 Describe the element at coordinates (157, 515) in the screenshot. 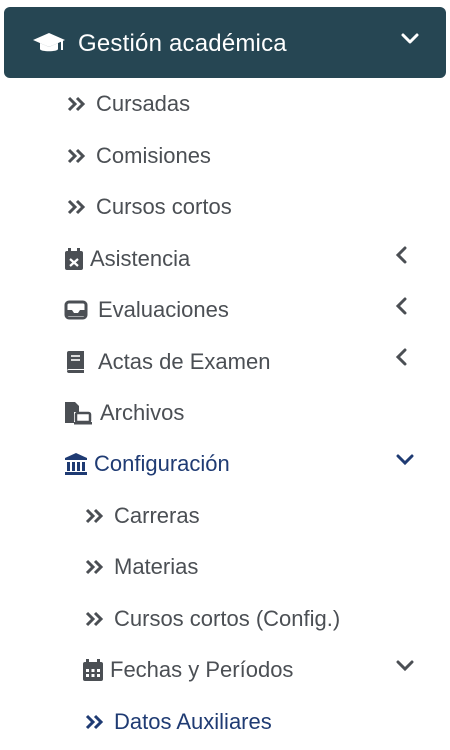

I see `menu-item-label: Carreras` at that location.